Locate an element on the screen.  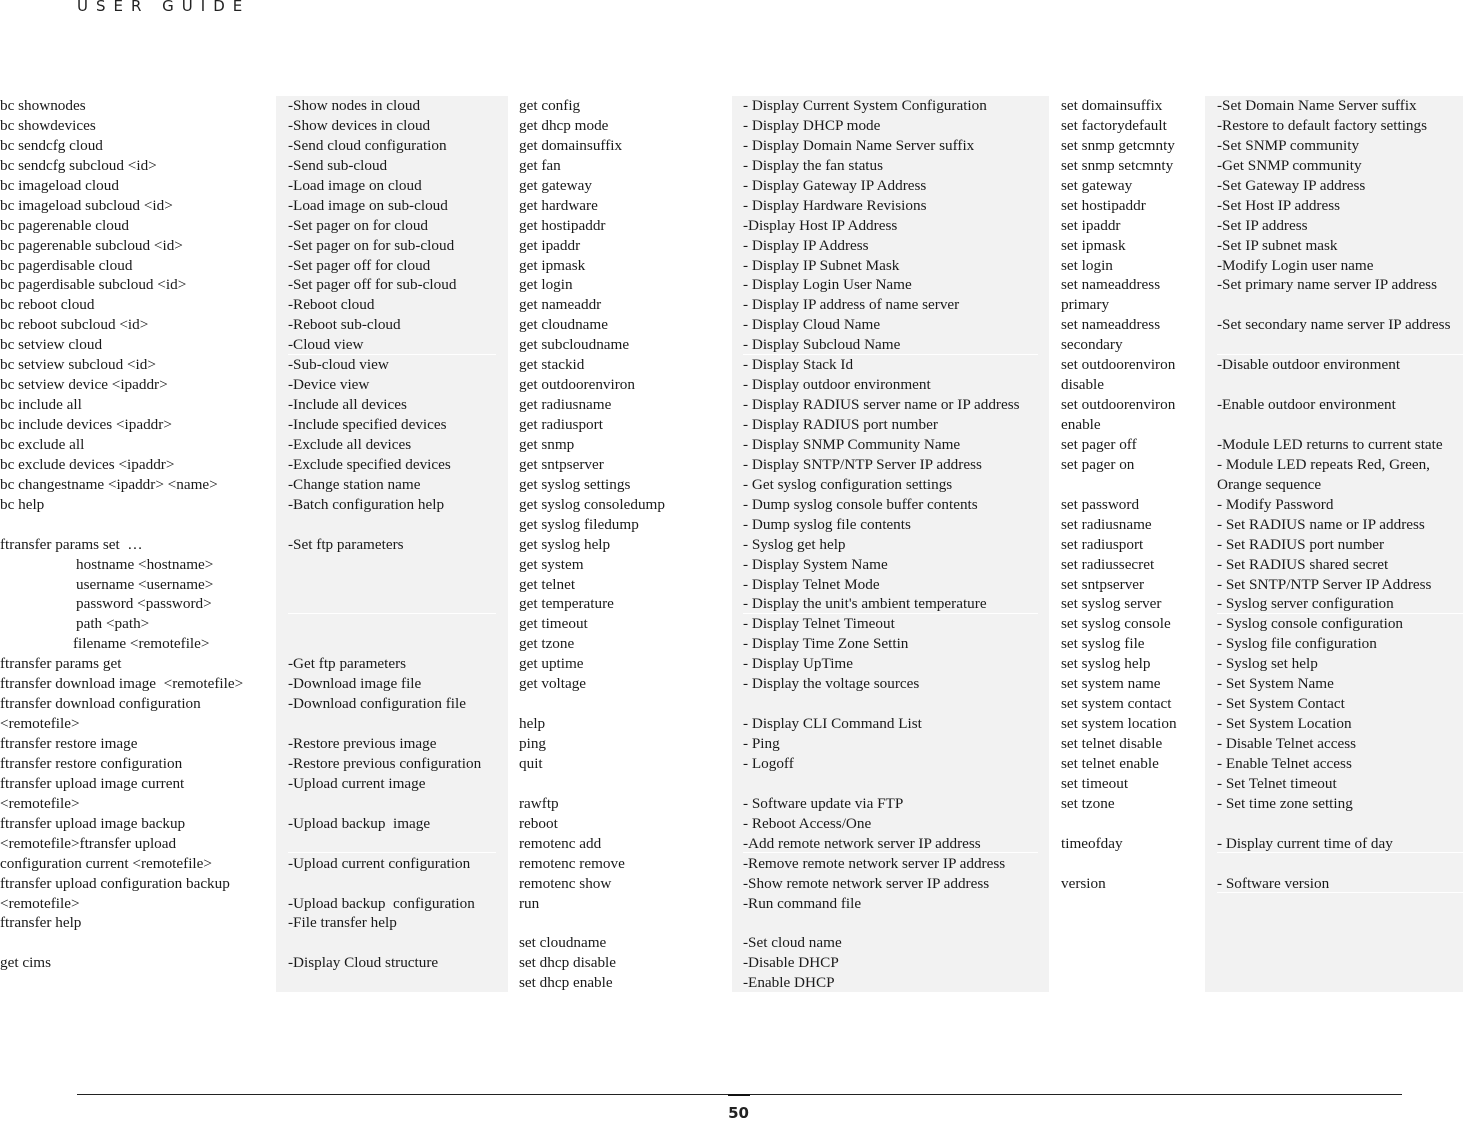
description-line: -Set IP address is located at coordinates (1262, 225).